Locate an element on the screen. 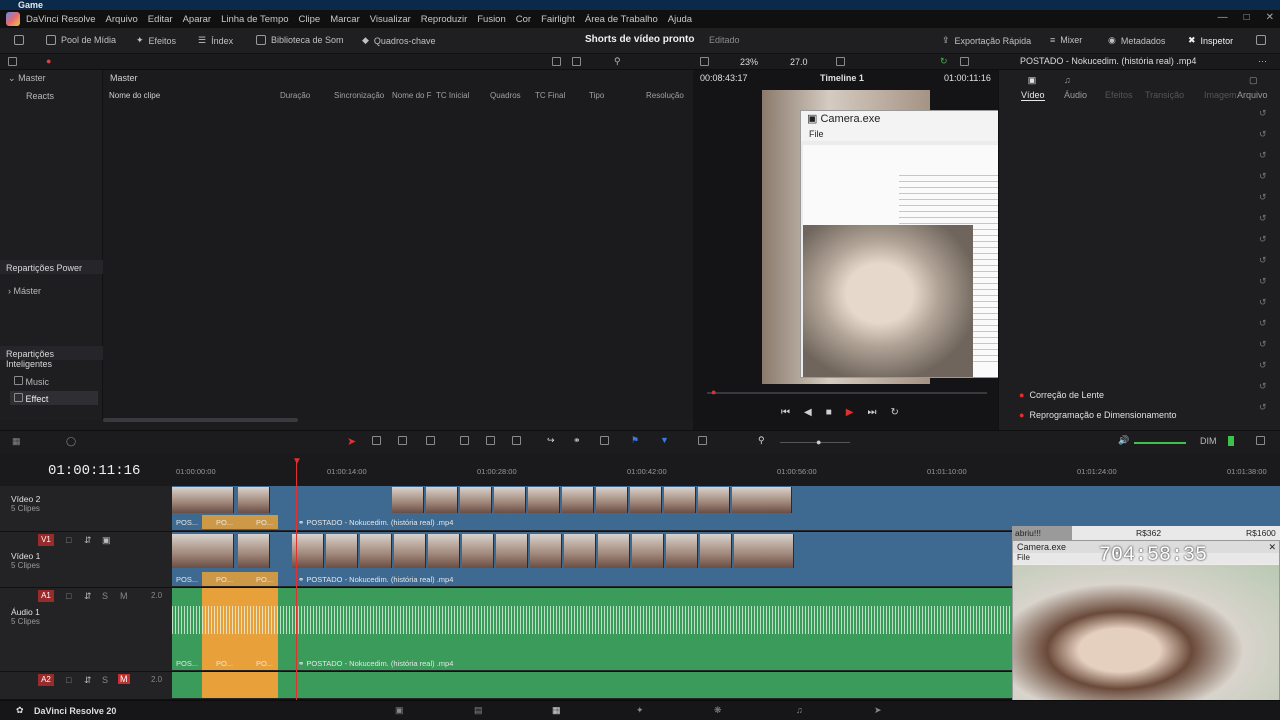 The height and width of the screenshot is (720, 1280). tab-video-icon: ▣ is located at coordinates (1032, 80).